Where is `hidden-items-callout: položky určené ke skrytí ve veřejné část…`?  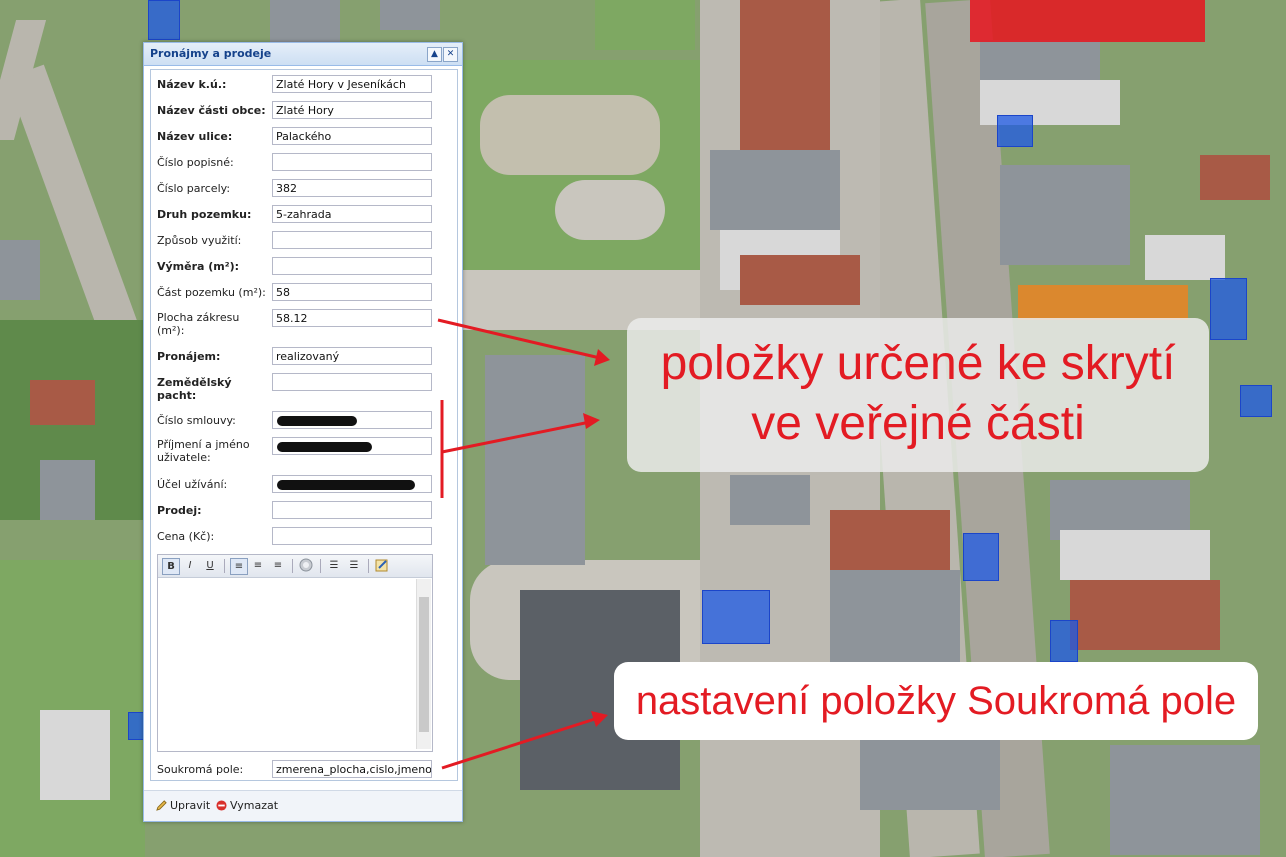 hidden-items-callout: položky určené ke skrytí ve veřejné část… is located at coordinates (918, 395).